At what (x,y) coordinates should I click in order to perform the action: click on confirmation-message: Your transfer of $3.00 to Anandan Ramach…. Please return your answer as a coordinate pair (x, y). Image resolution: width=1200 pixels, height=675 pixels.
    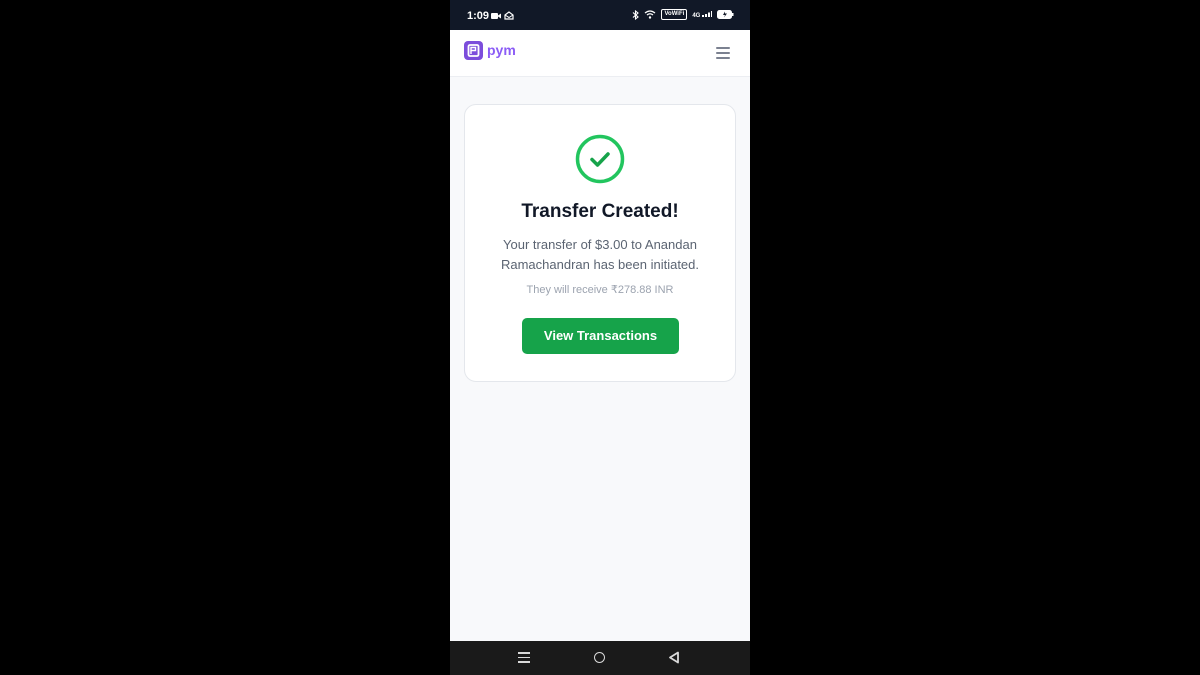
    Looking at the image, I should click on (600, 254).